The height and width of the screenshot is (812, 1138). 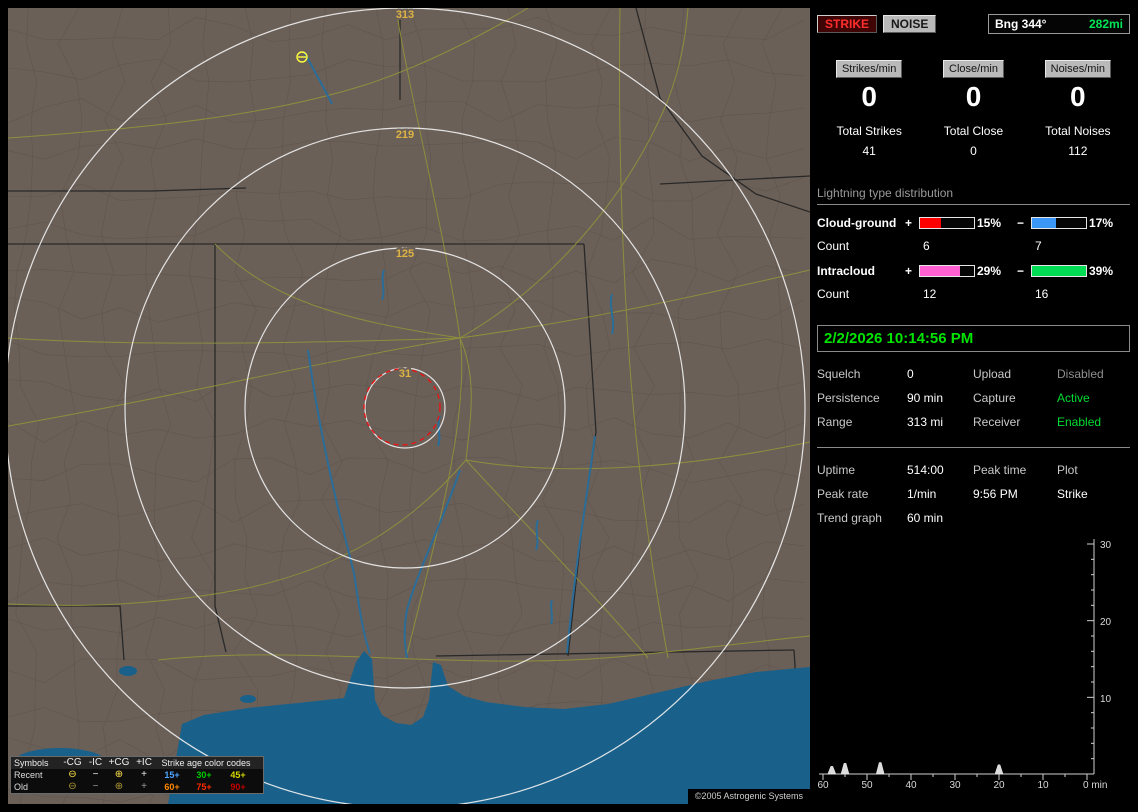 I want to click on cg-plus-count: 6, so click(x=926, y=246).